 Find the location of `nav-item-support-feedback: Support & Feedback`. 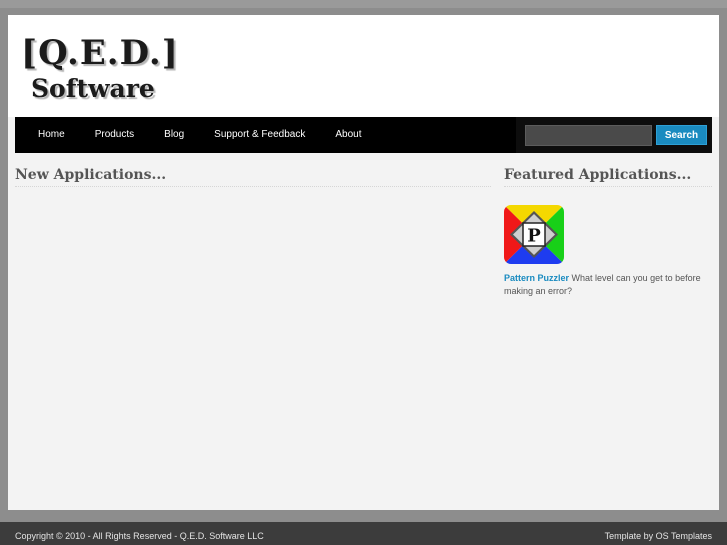

nav-item-support-feedback: Support & Feedback is located at coordinates (259, 135).